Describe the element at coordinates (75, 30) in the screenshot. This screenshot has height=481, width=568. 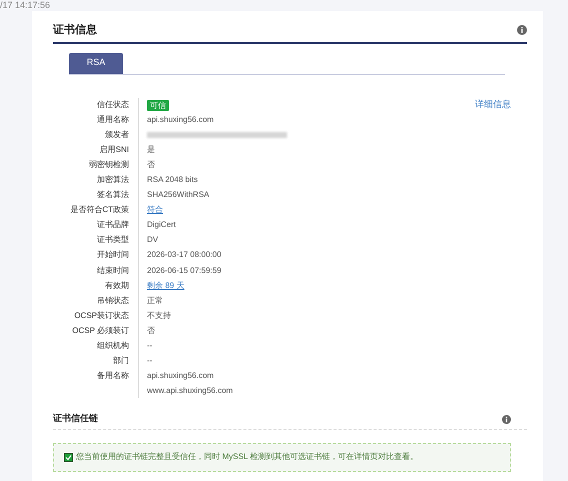
I see `section-title: 证书信息` at that location.